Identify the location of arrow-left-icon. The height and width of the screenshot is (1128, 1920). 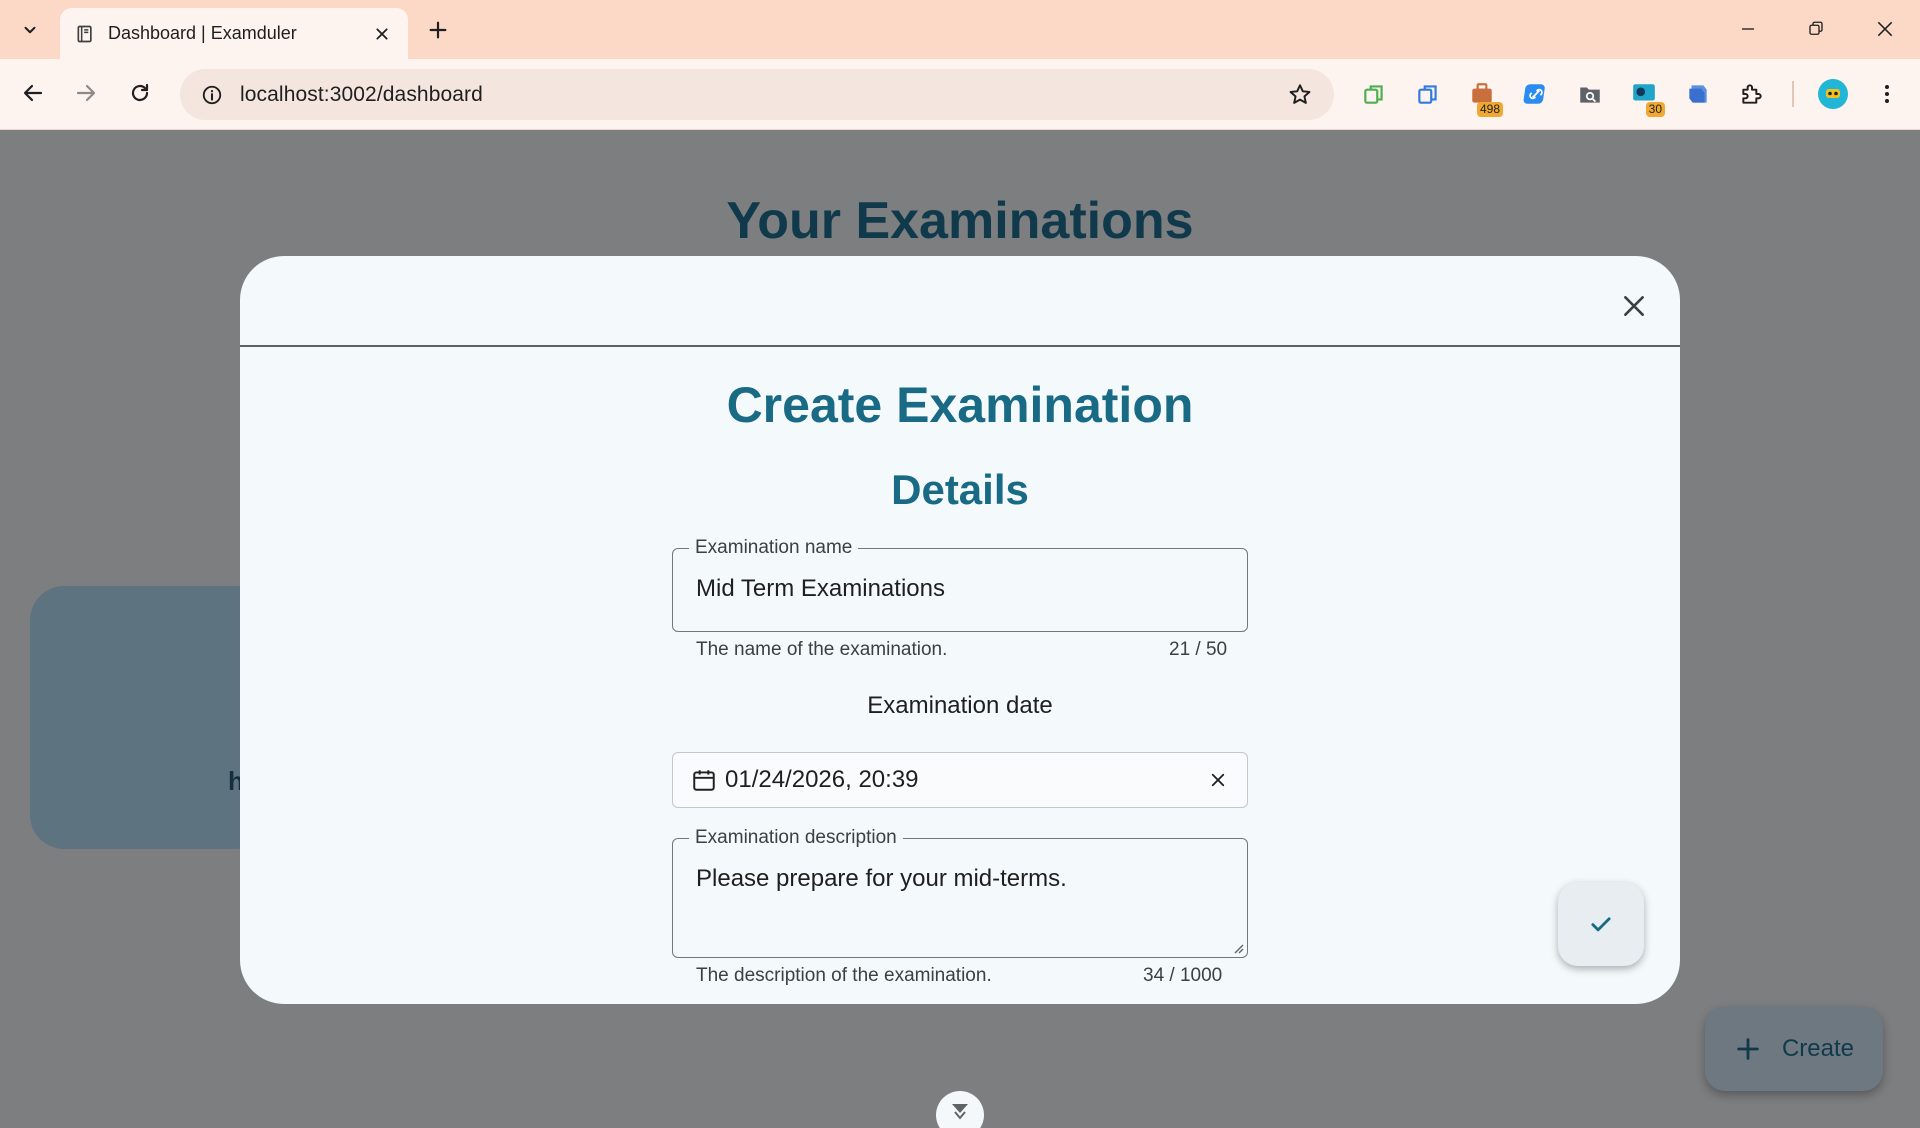
(33, 93).